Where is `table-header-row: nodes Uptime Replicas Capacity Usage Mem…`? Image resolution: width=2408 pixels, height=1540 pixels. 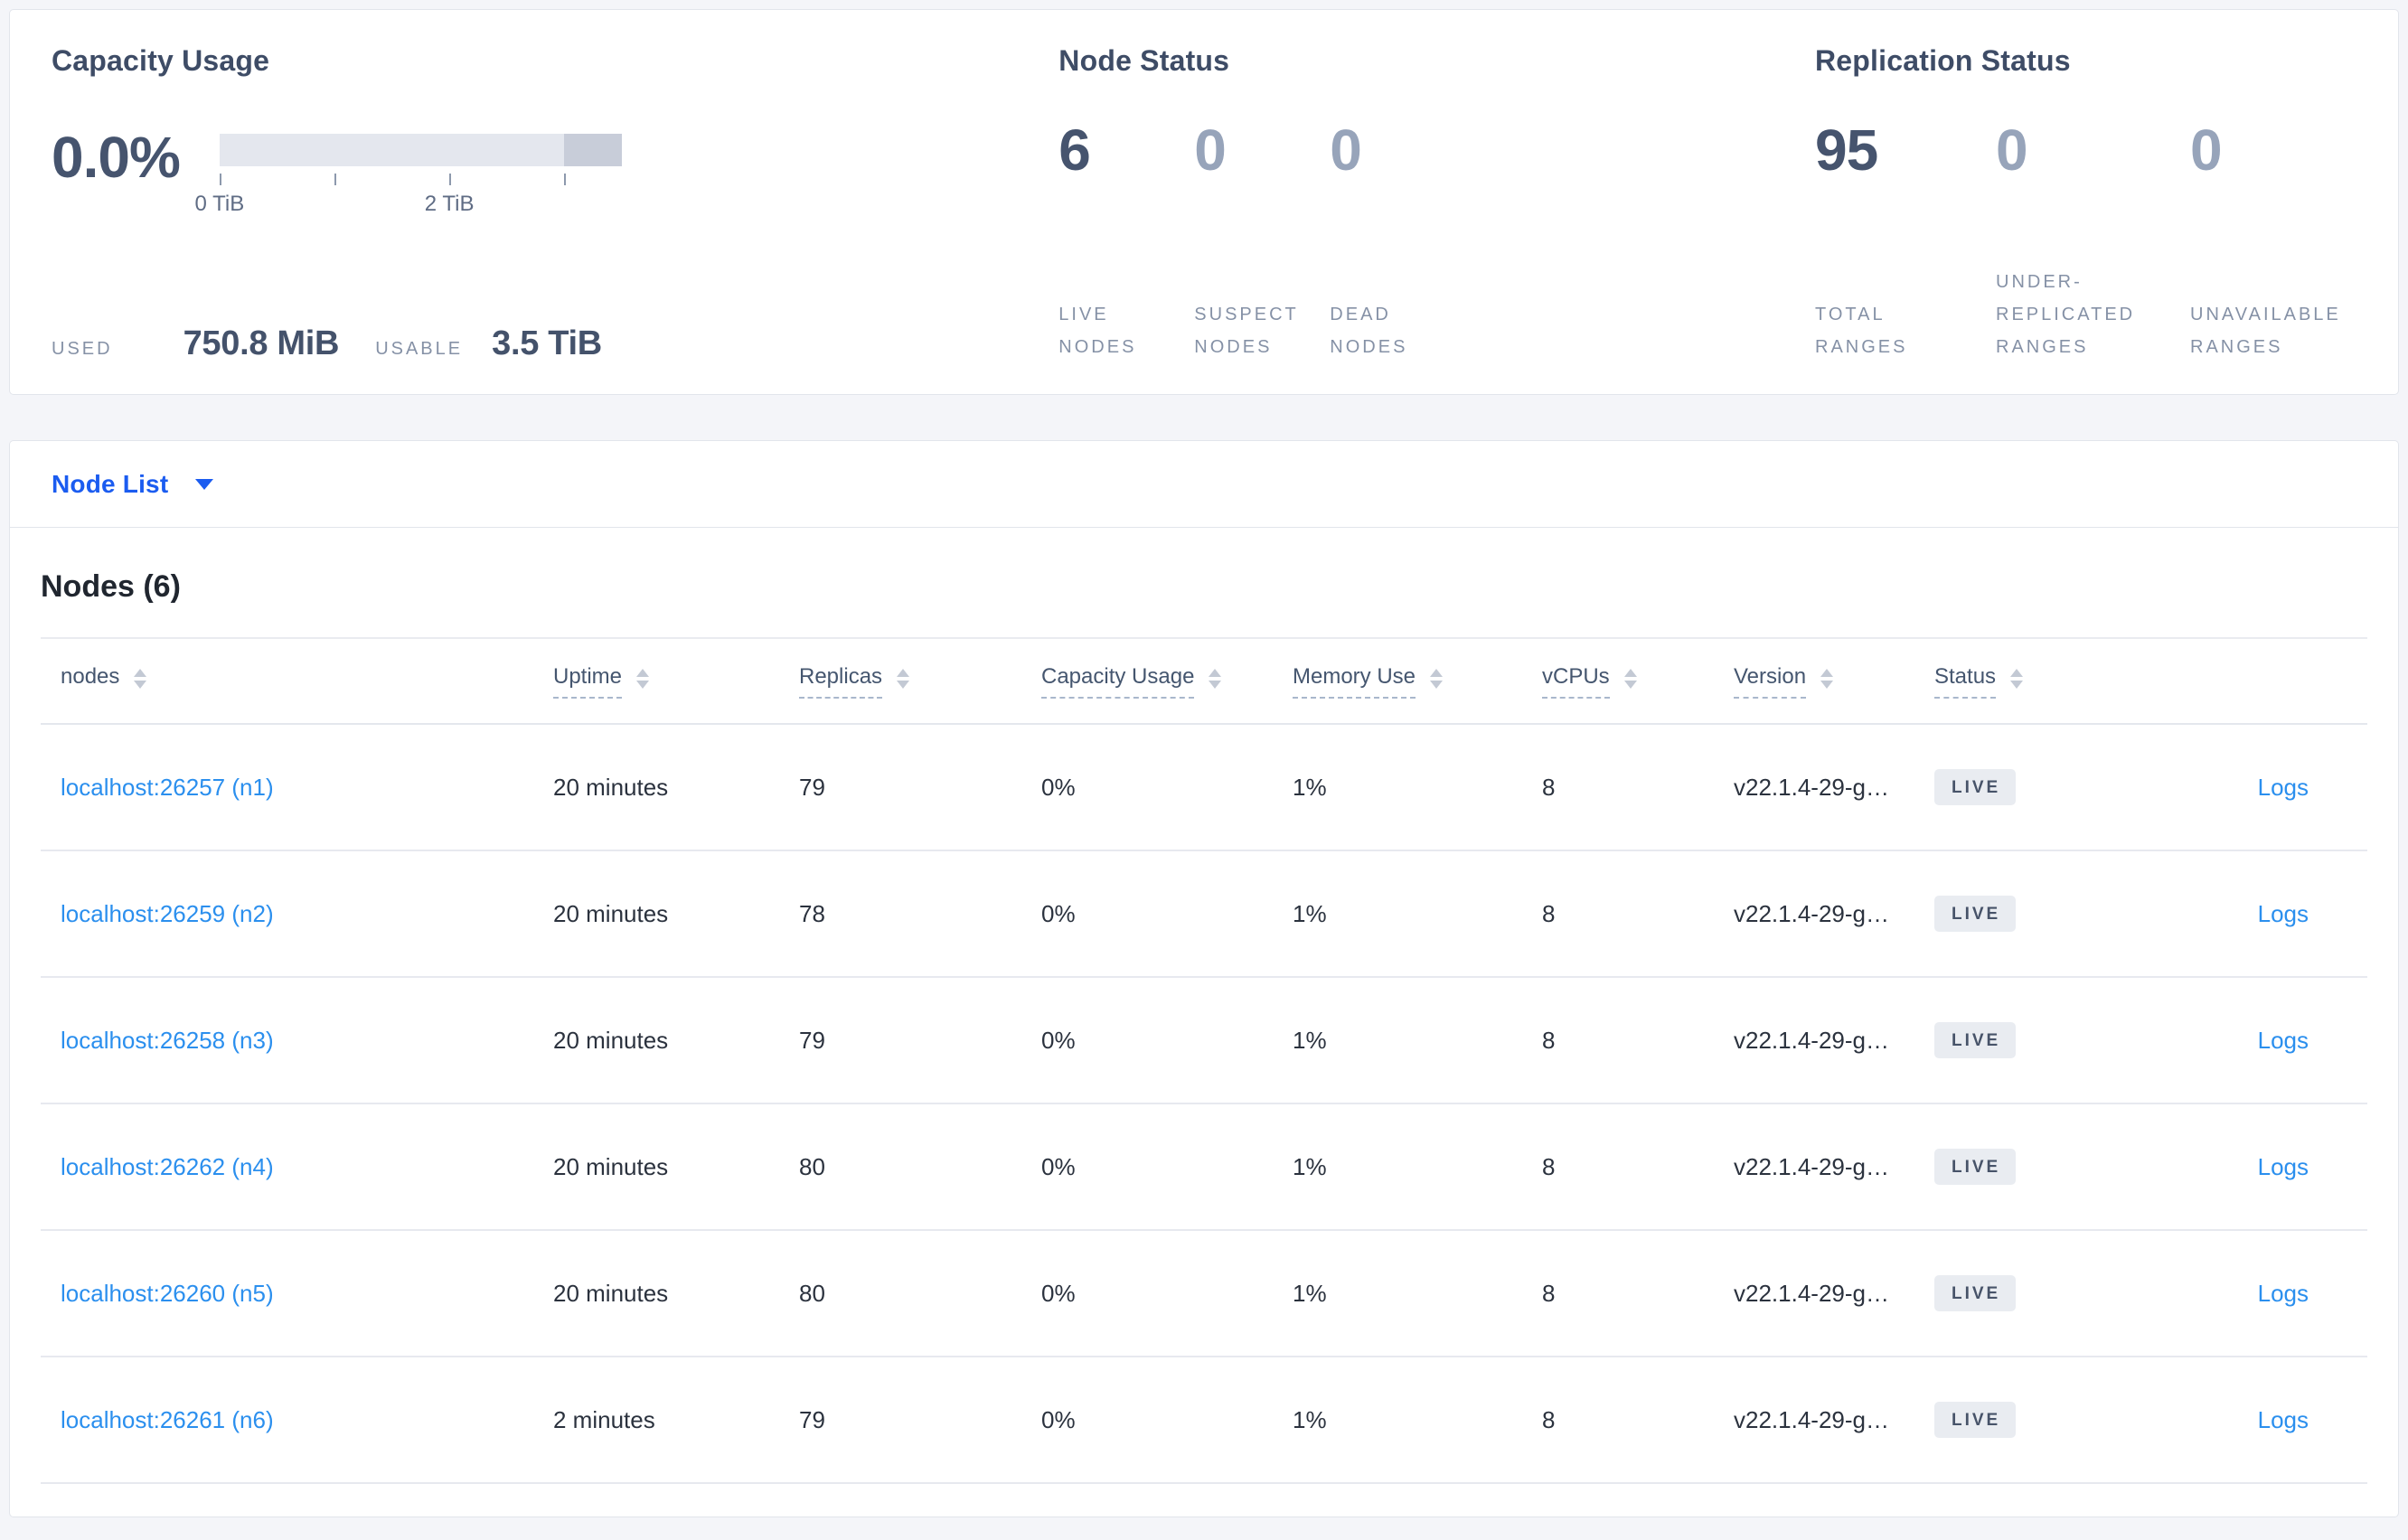
table-header-row: nodes Uptime Replicas Capacity Usage Mem… is located at coordinates (1204, 681).